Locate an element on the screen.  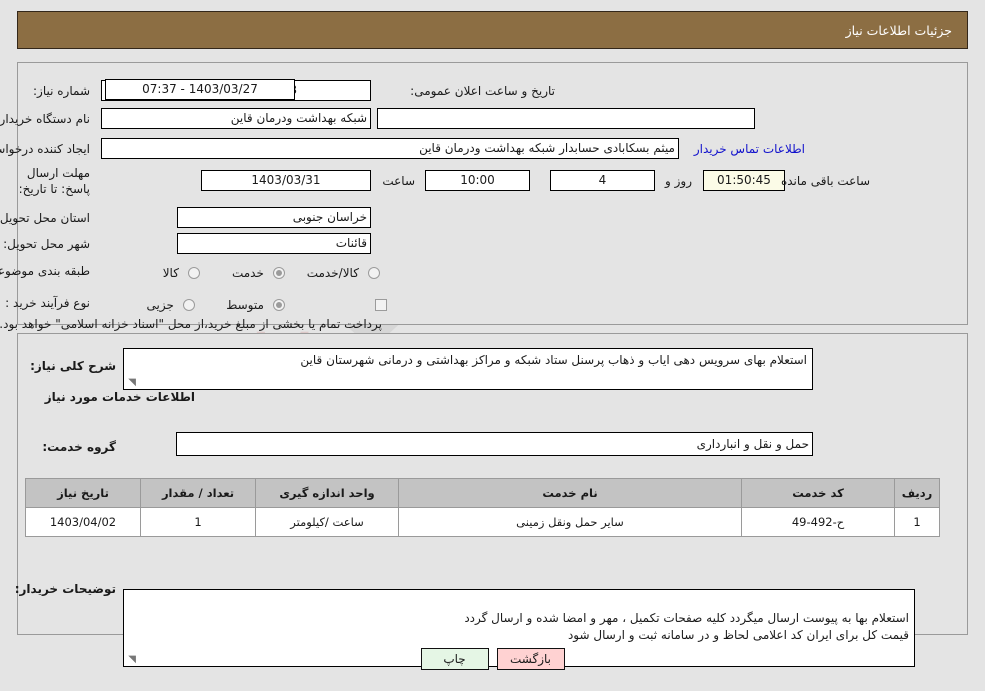
remaining-hours-label: ساعت باقی مانده is located at coordinates (825, 181).